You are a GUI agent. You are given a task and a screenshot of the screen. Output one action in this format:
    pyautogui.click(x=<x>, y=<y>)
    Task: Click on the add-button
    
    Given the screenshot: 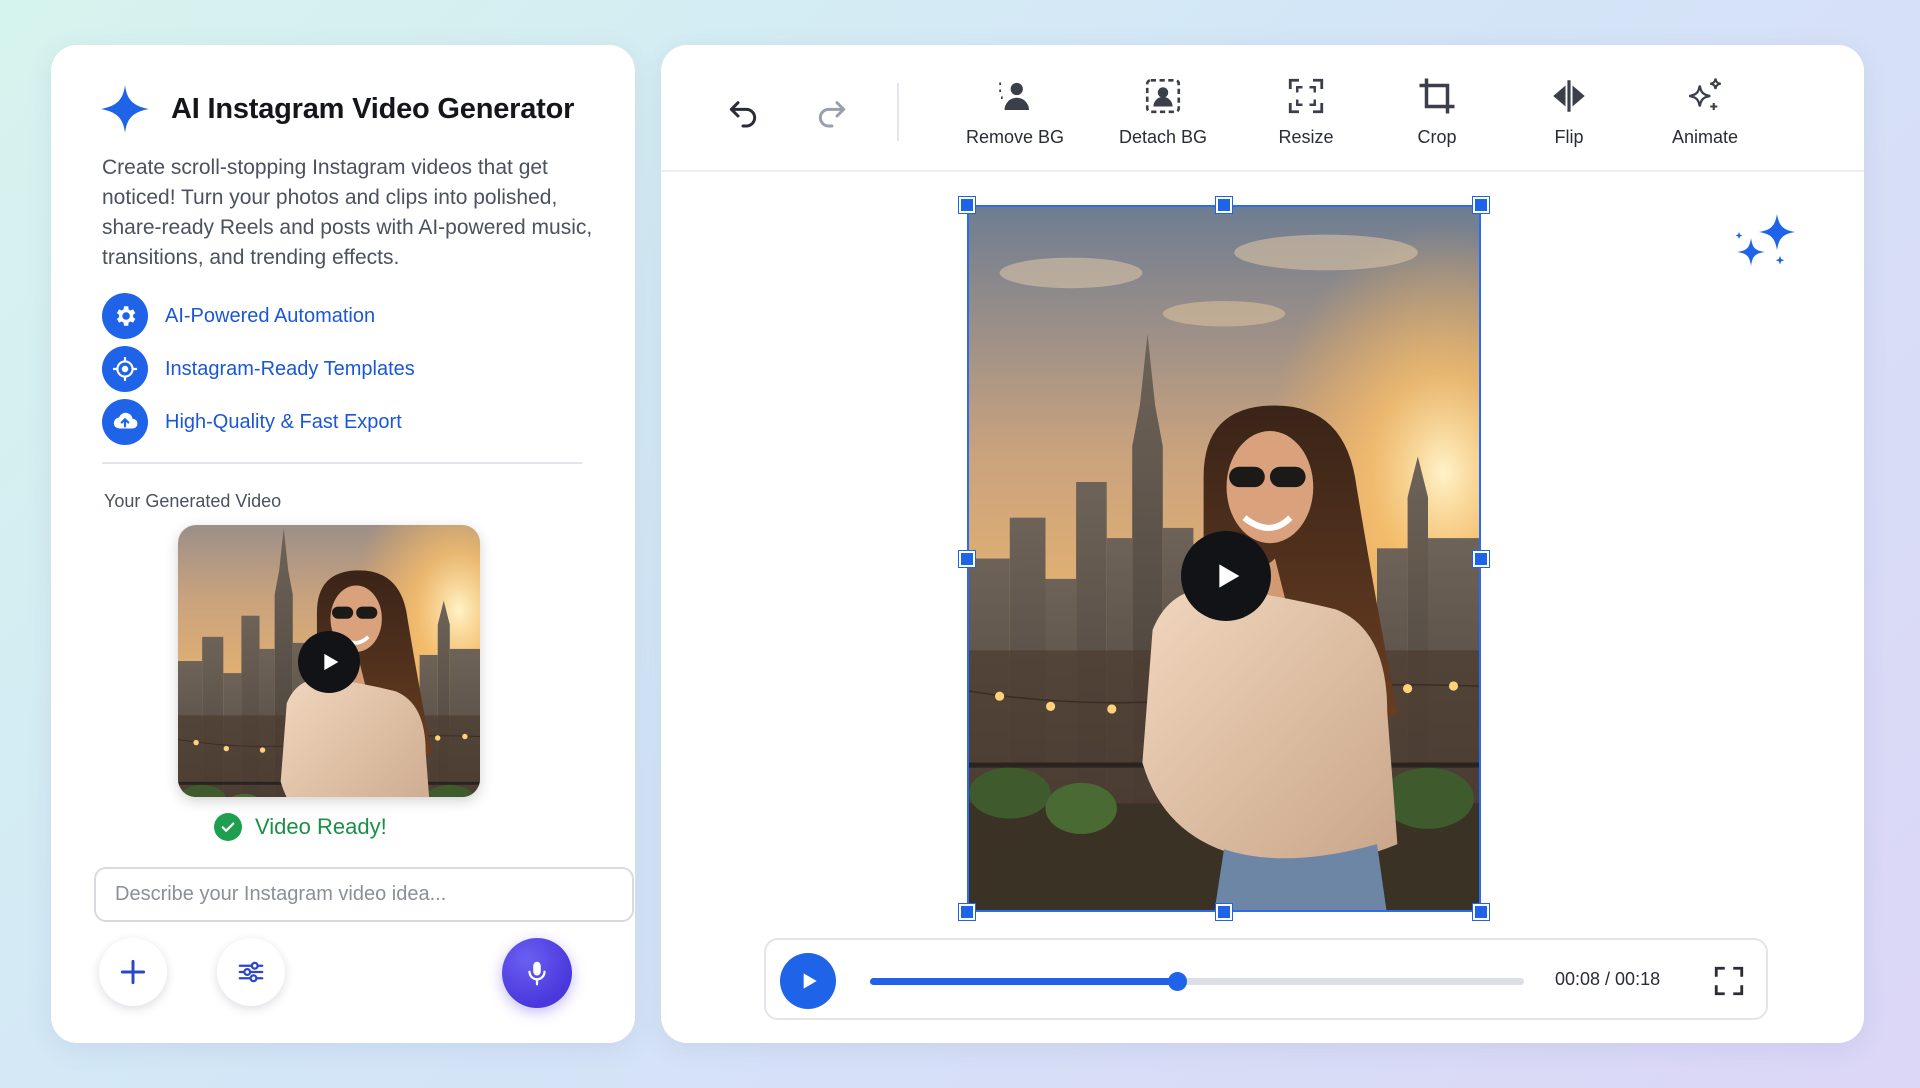 What is the action you would take?
    pyautogui.click(x=133, y=972)
    